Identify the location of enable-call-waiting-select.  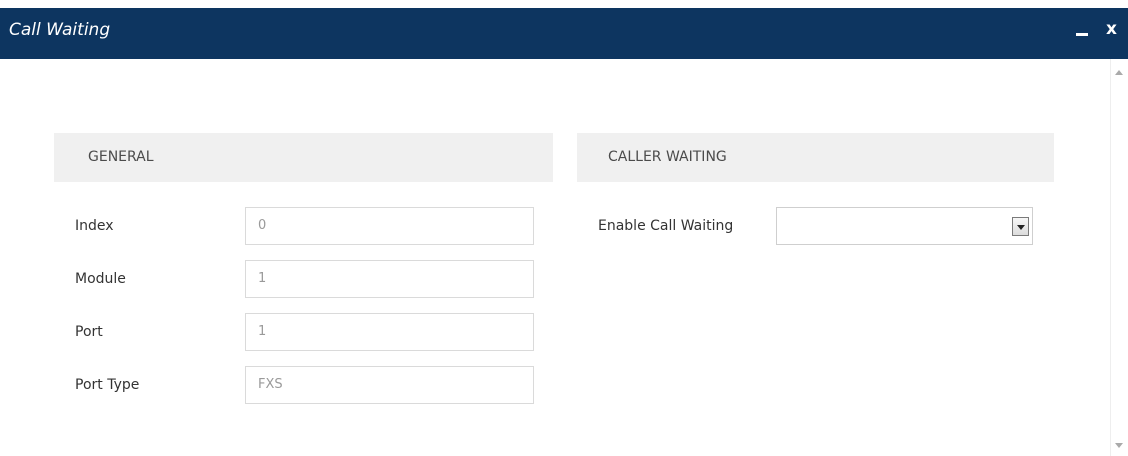
(904, 226).